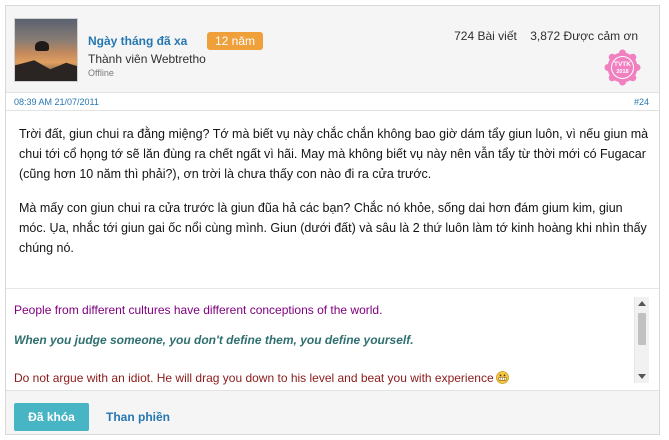 Image resolution: width=669 pixels, height=440 pixels. Describe the element at coordinates (46, 70) in the screenshot. I see `avatar-rock` at that location.